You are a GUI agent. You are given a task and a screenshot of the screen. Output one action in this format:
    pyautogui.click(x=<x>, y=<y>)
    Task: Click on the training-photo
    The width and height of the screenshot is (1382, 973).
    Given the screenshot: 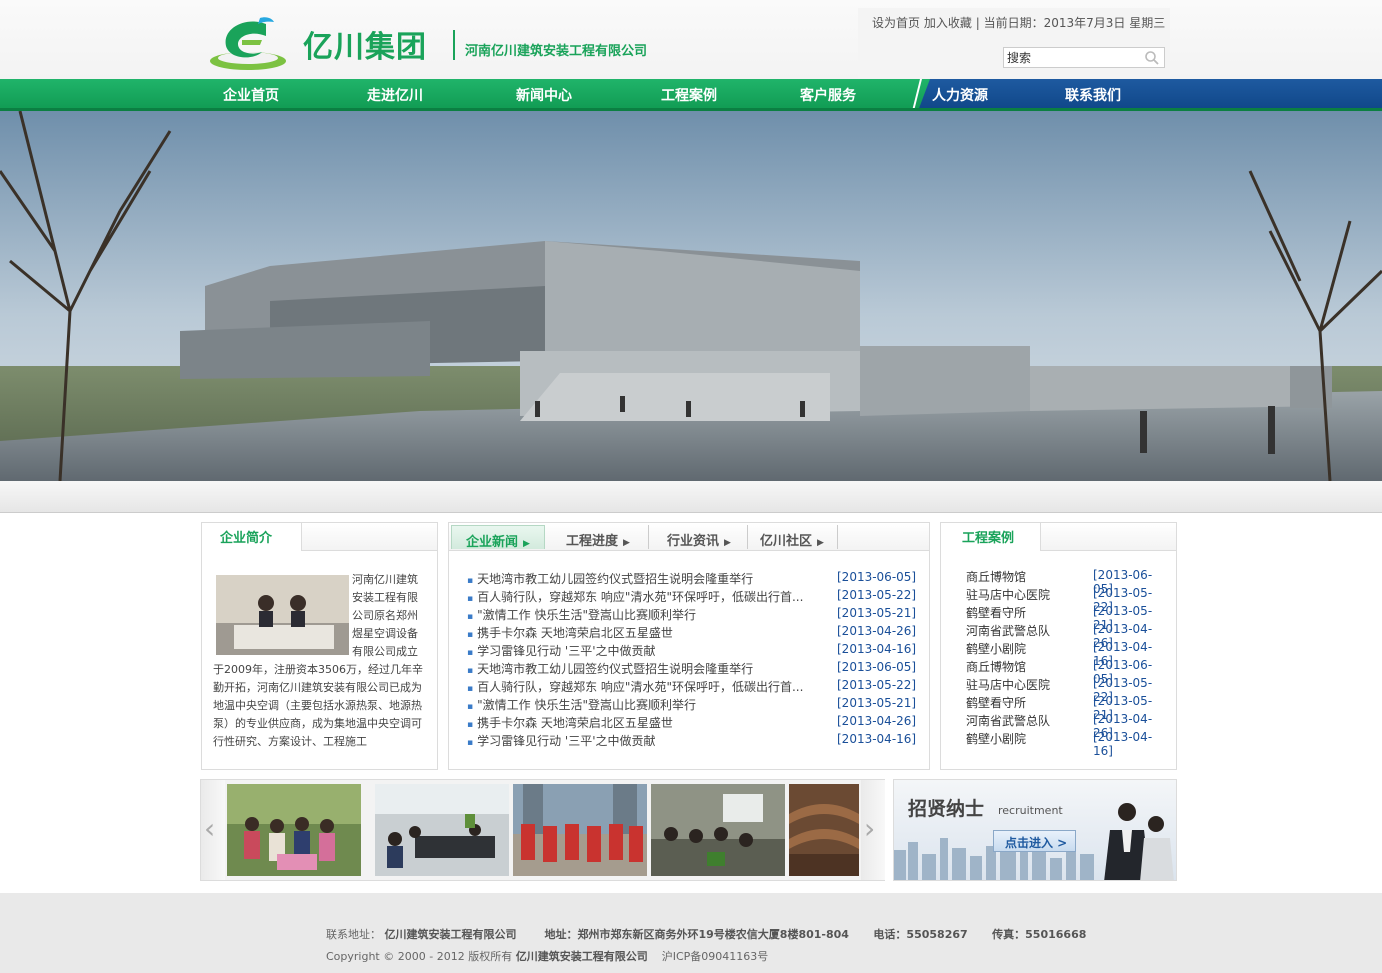 What is the action you would take?
    pyautogui.click(x=718, y=830)
    